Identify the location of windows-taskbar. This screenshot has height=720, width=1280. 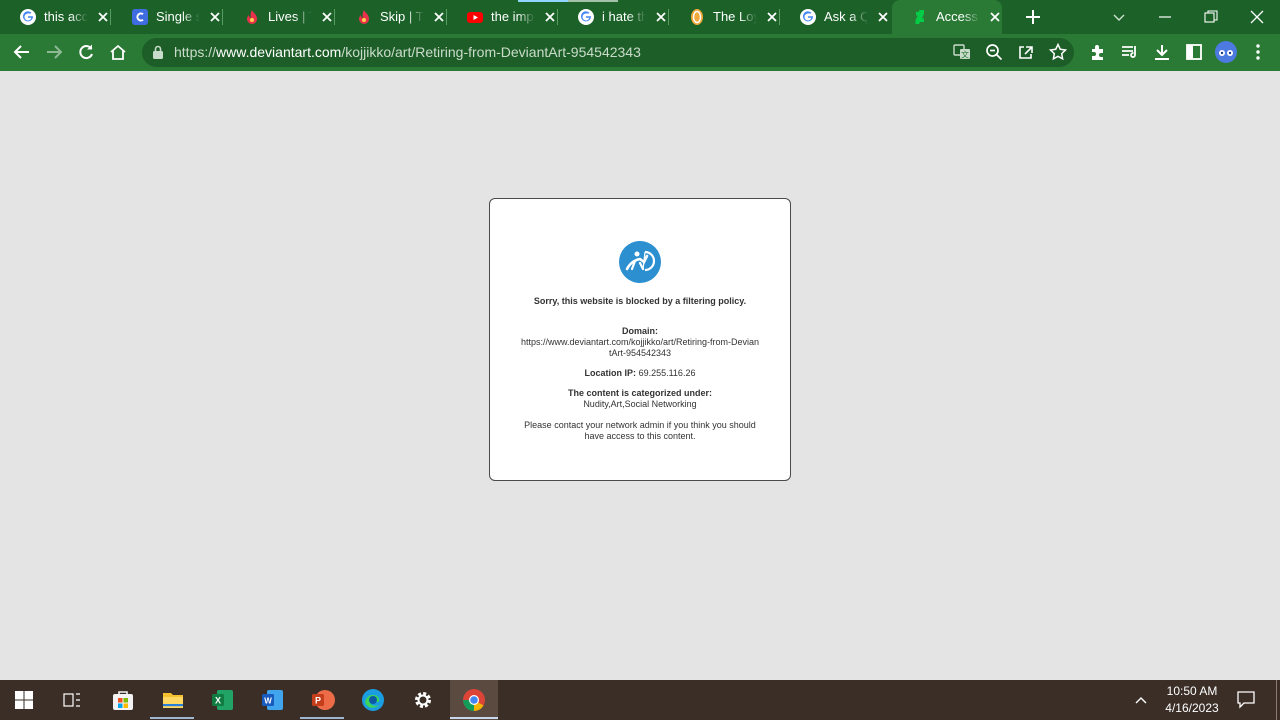
(640, 700).